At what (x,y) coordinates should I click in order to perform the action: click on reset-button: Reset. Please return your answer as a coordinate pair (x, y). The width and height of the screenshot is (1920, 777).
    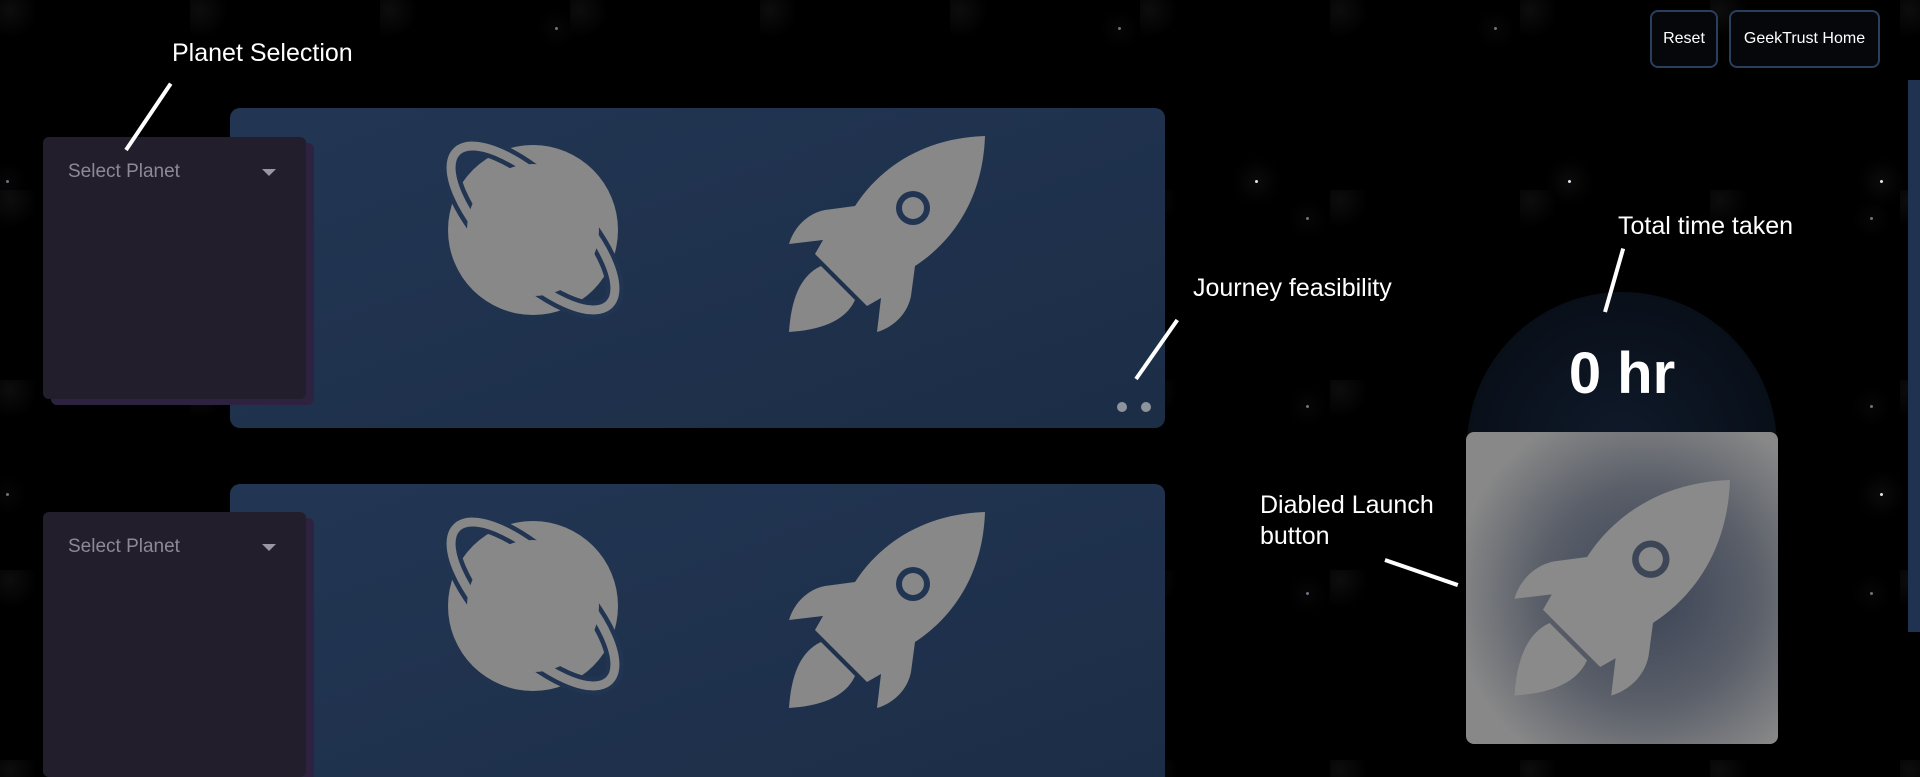
    Looking at the image, I should click on (1684, 39).